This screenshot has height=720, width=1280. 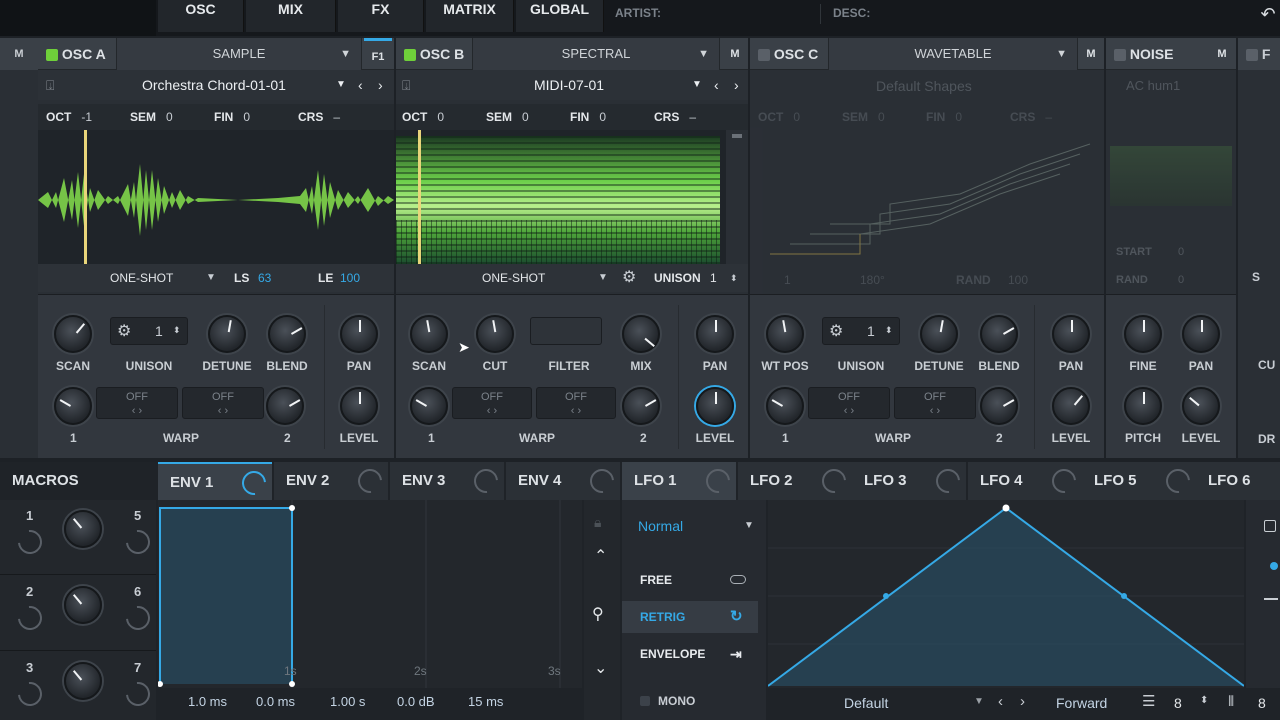 I want to click on lfo-mode-dropdown: Normal, so click(x=660, y=526).